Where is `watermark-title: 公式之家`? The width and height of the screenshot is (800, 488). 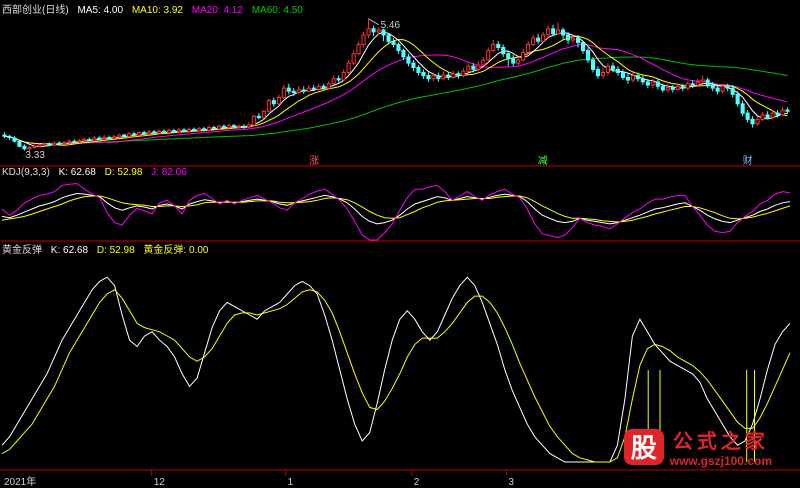 watermark-title: 公式之家 is located at coordinates (720, 441).